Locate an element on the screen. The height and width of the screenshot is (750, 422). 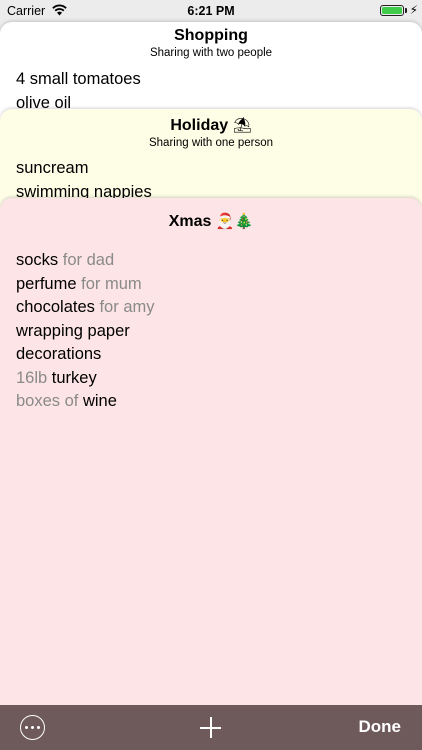
list-sharing-subtitle: Sharing with two people is located at coordinates (211, 53).